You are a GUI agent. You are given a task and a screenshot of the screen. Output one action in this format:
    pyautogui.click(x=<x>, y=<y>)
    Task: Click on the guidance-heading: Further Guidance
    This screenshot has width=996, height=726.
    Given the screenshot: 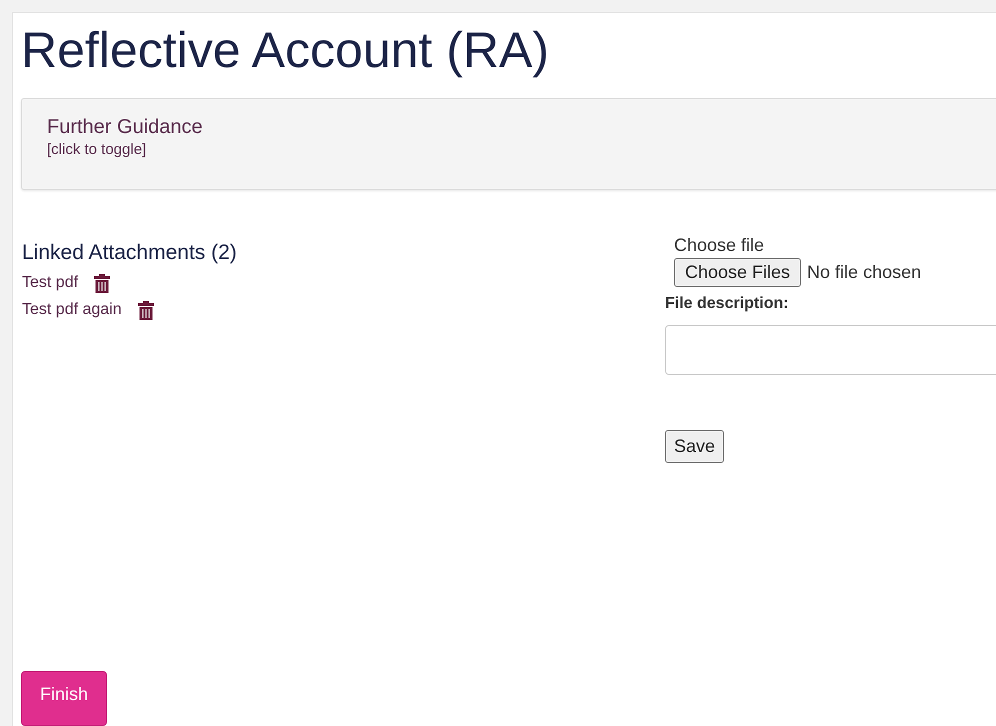 What is the action you would take?
    pyautogui.click(x=125, y=127)
    